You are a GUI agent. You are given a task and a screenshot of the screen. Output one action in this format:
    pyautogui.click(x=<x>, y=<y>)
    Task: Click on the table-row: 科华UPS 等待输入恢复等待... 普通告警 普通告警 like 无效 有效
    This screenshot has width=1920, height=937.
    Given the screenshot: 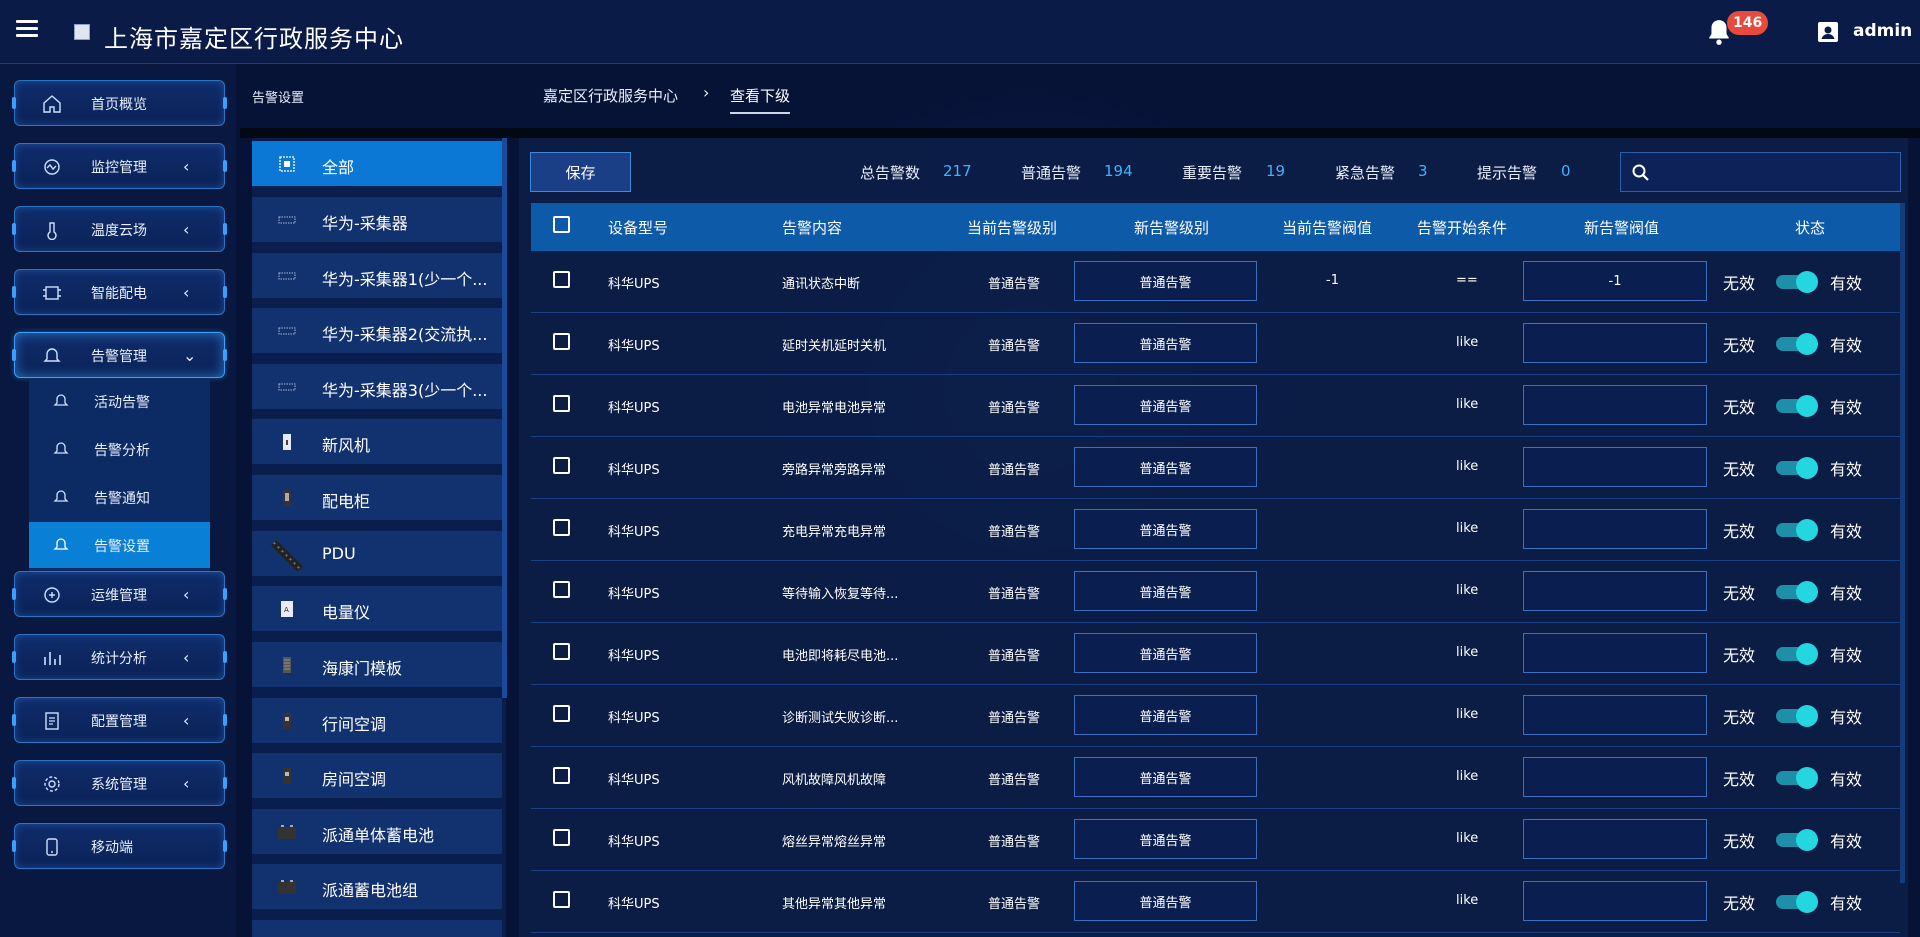 What is the action you would take?
    pyautogui.click(x=1215, y=592)
    